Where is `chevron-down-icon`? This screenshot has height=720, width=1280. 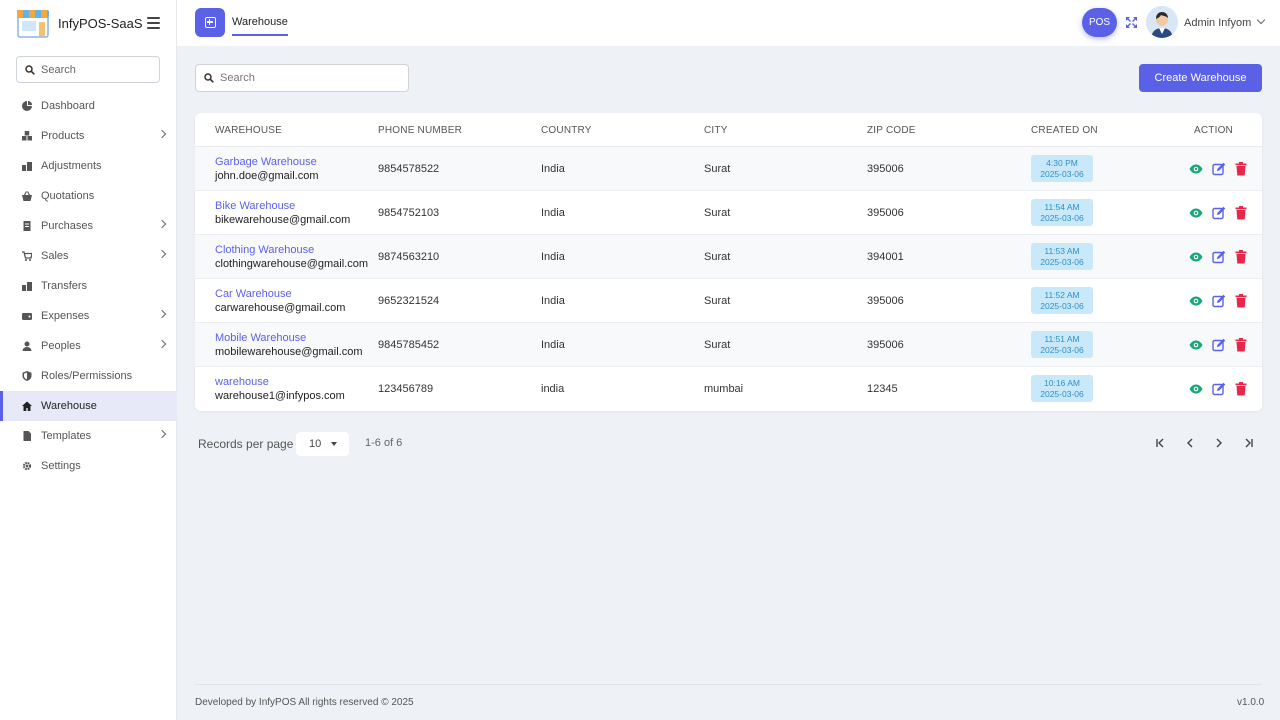 chevron-down-icon is located at coordinates (1261, 20).